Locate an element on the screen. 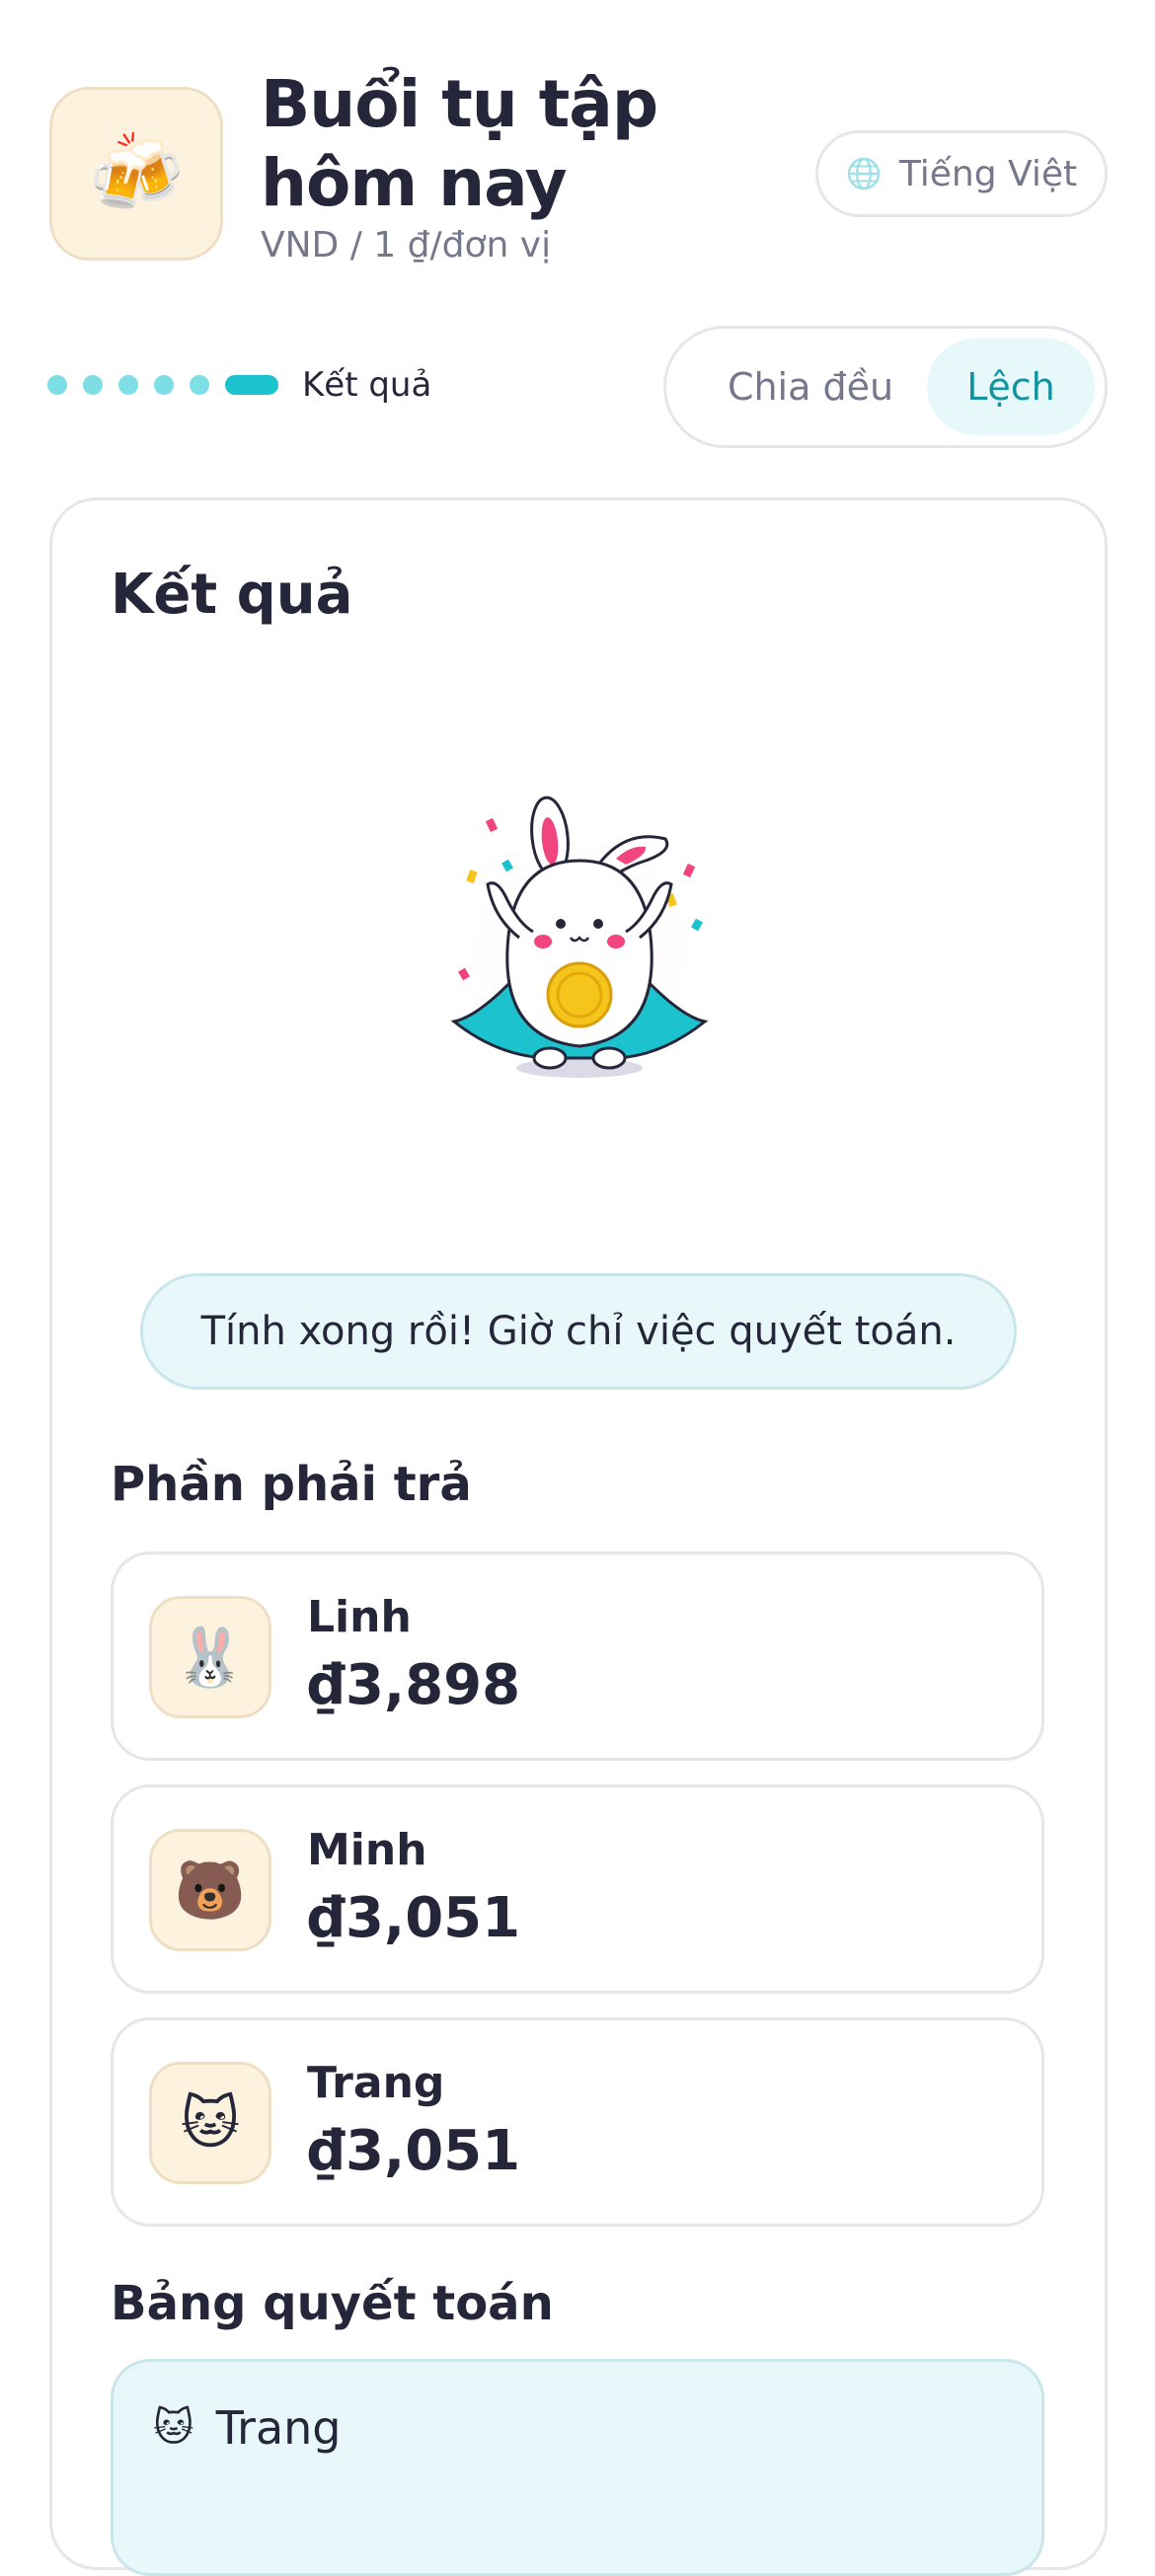 The width and height of the screenshot is (1155, 2576). currency-subtitle: VND / 1 ₫/đơn vị is located at coordinates (406, 245).